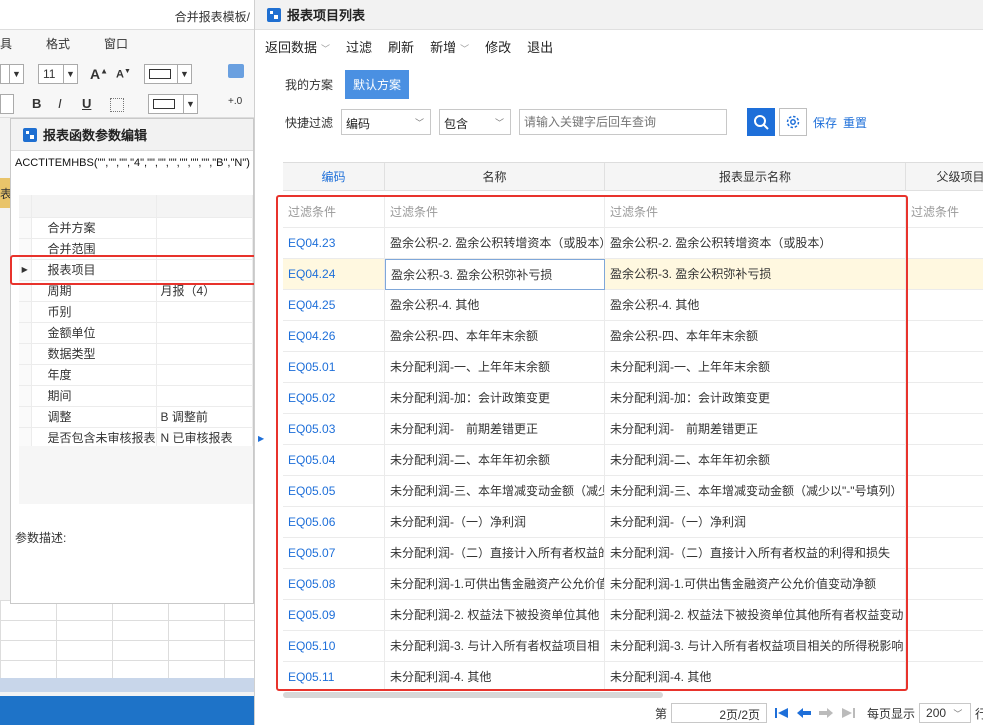  Describe the element at coordinates (495, 177) in the screenshot. I see `column-header-name: 名称` at that location.